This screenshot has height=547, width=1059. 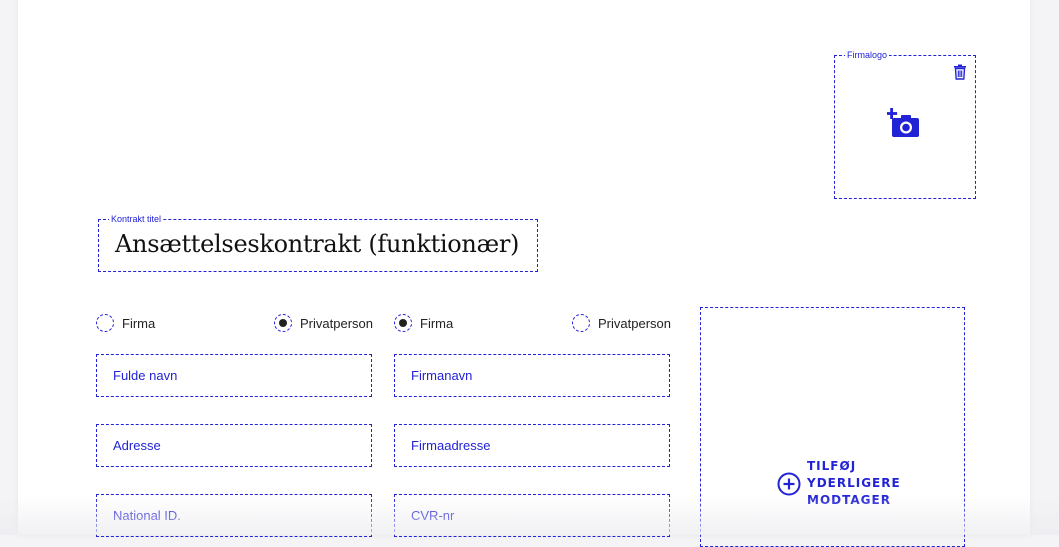 I want to click on left-party-type-firma: Firma, so click(x=125, y=323).